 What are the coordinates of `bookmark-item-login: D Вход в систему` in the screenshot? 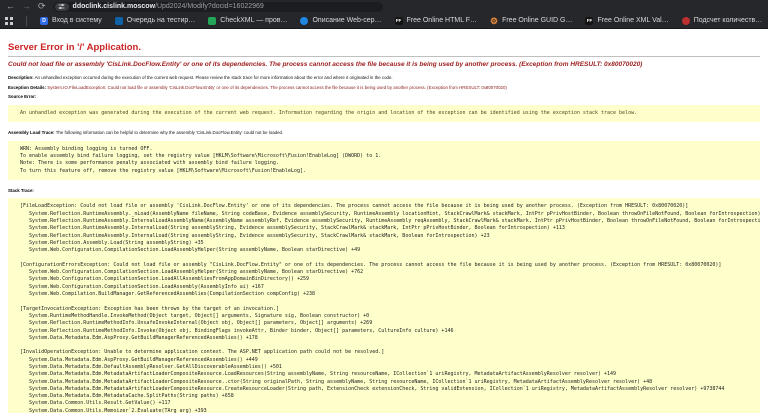 It's located at (71, 20).